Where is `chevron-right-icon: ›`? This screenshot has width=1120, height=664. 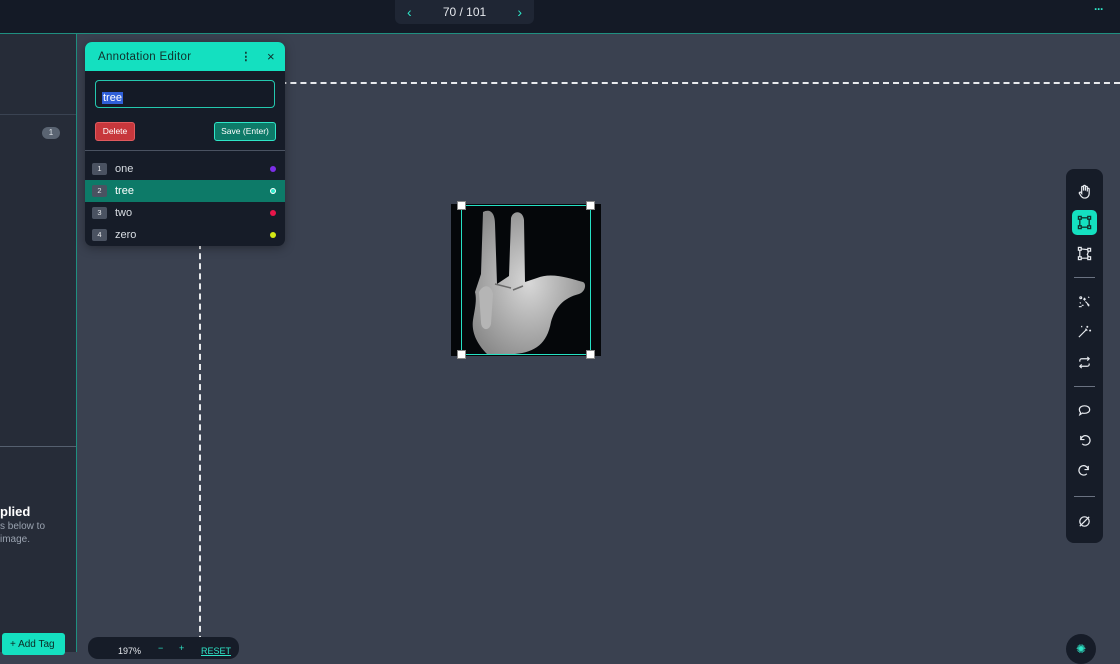 chevron-right-icon: › is located at coordinates (519, 12).